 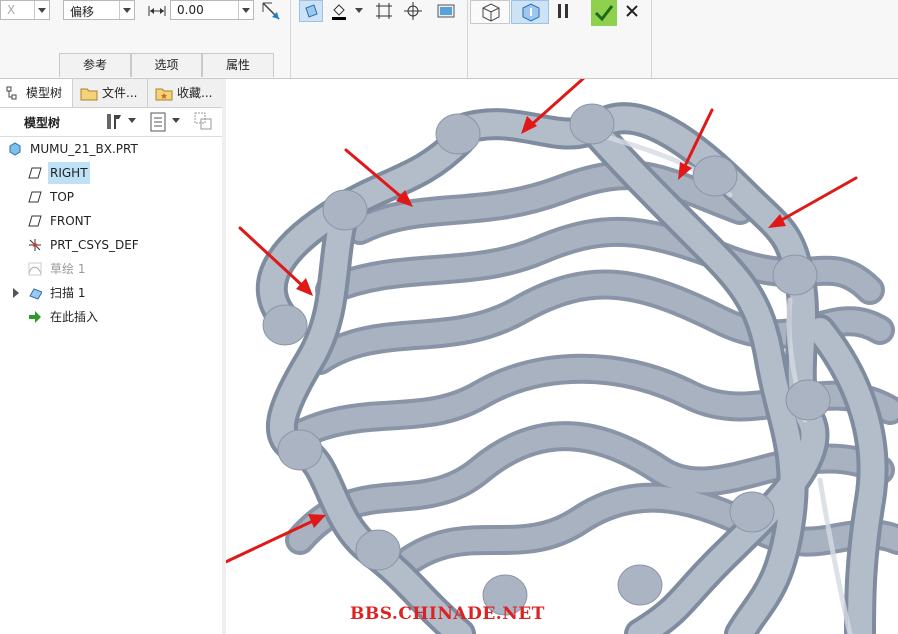 I want to click on cancel-button, so click(x=632, y=11).